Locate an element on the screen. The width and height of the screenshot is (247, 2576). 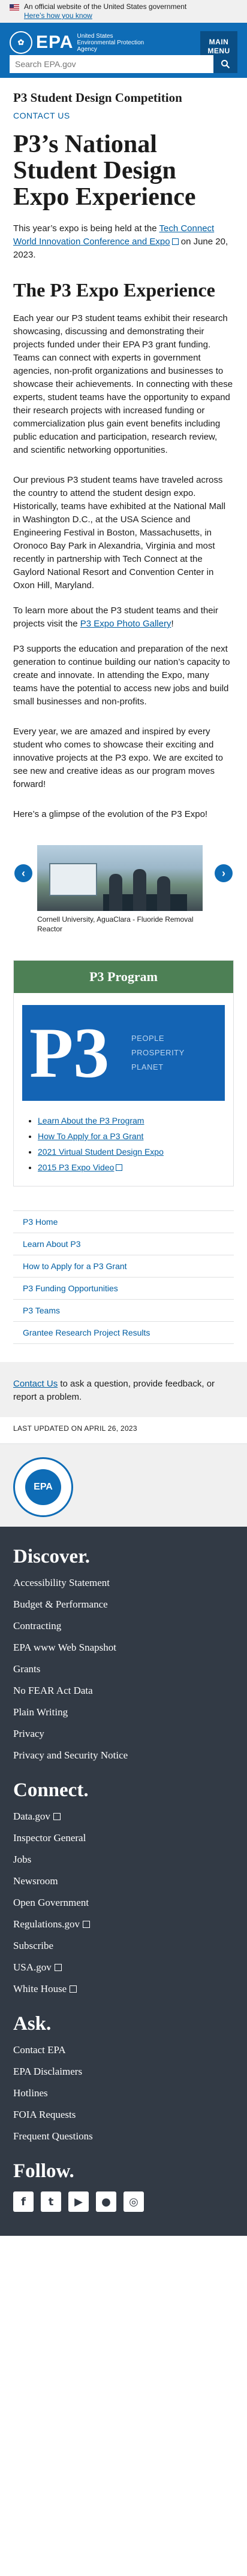
us-flag-icon is located at coordinates (14, 7).